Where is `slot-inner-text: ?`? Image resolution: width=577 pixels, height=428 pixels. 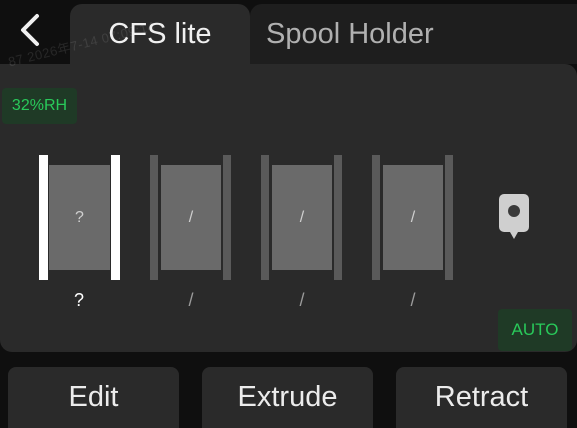
slot-inner-text: ? is located at coordinates (79, 217).